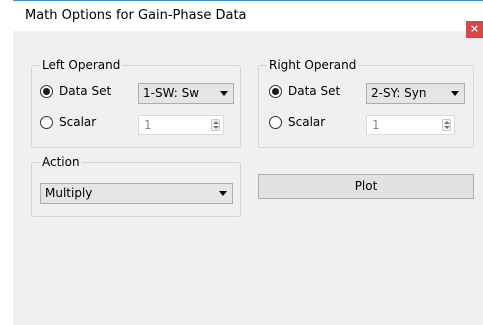 The width and height of the screenshot is (483, 325). What do you see at coordinates (171, 93) in the screenshot?
I see `left-data-set-value: 1-SW: Sw` at bounding box center [171, 93].